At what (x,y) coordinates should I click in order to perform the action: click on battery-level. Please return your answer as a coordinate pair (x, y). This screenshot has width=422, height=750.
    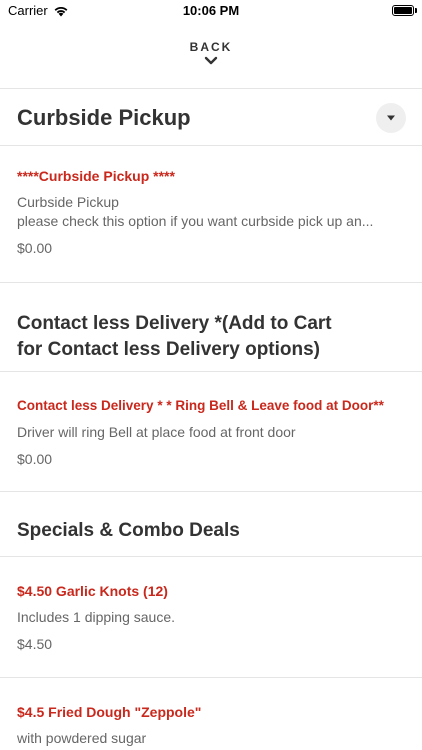
    Looking at the image, I should click on (403, 10).